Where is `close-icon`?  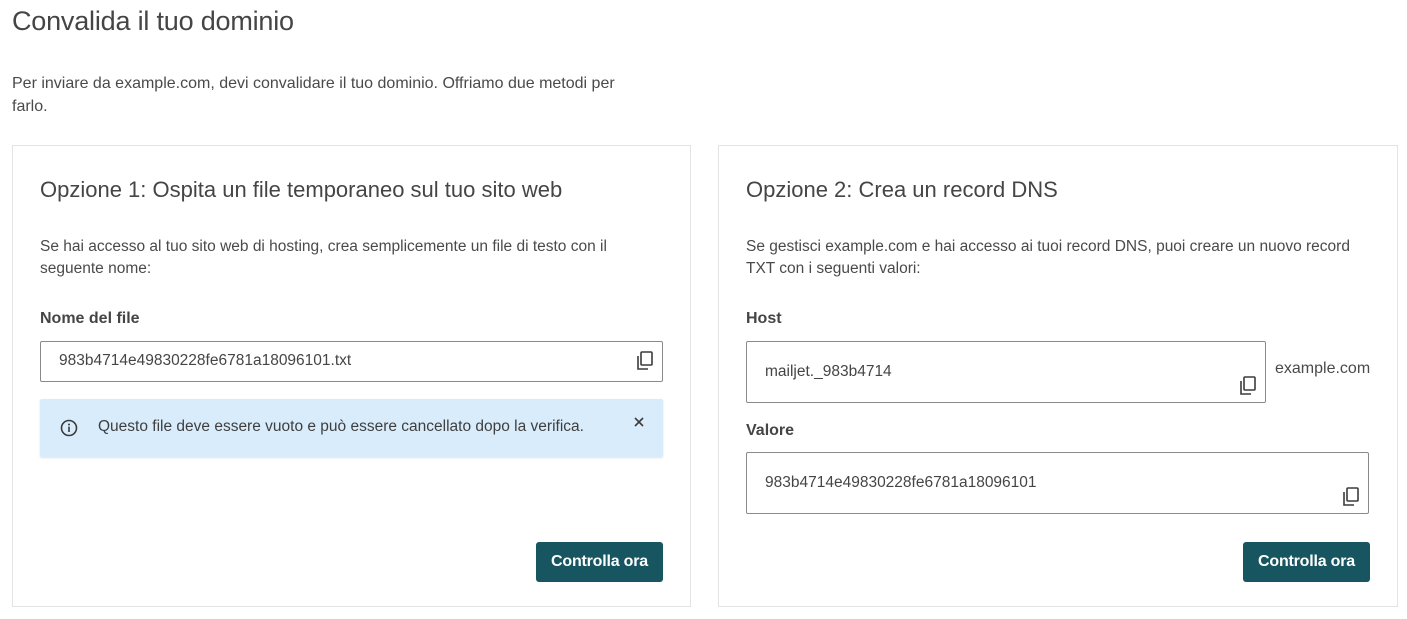
close-icon is located at coordinates (639, 421).